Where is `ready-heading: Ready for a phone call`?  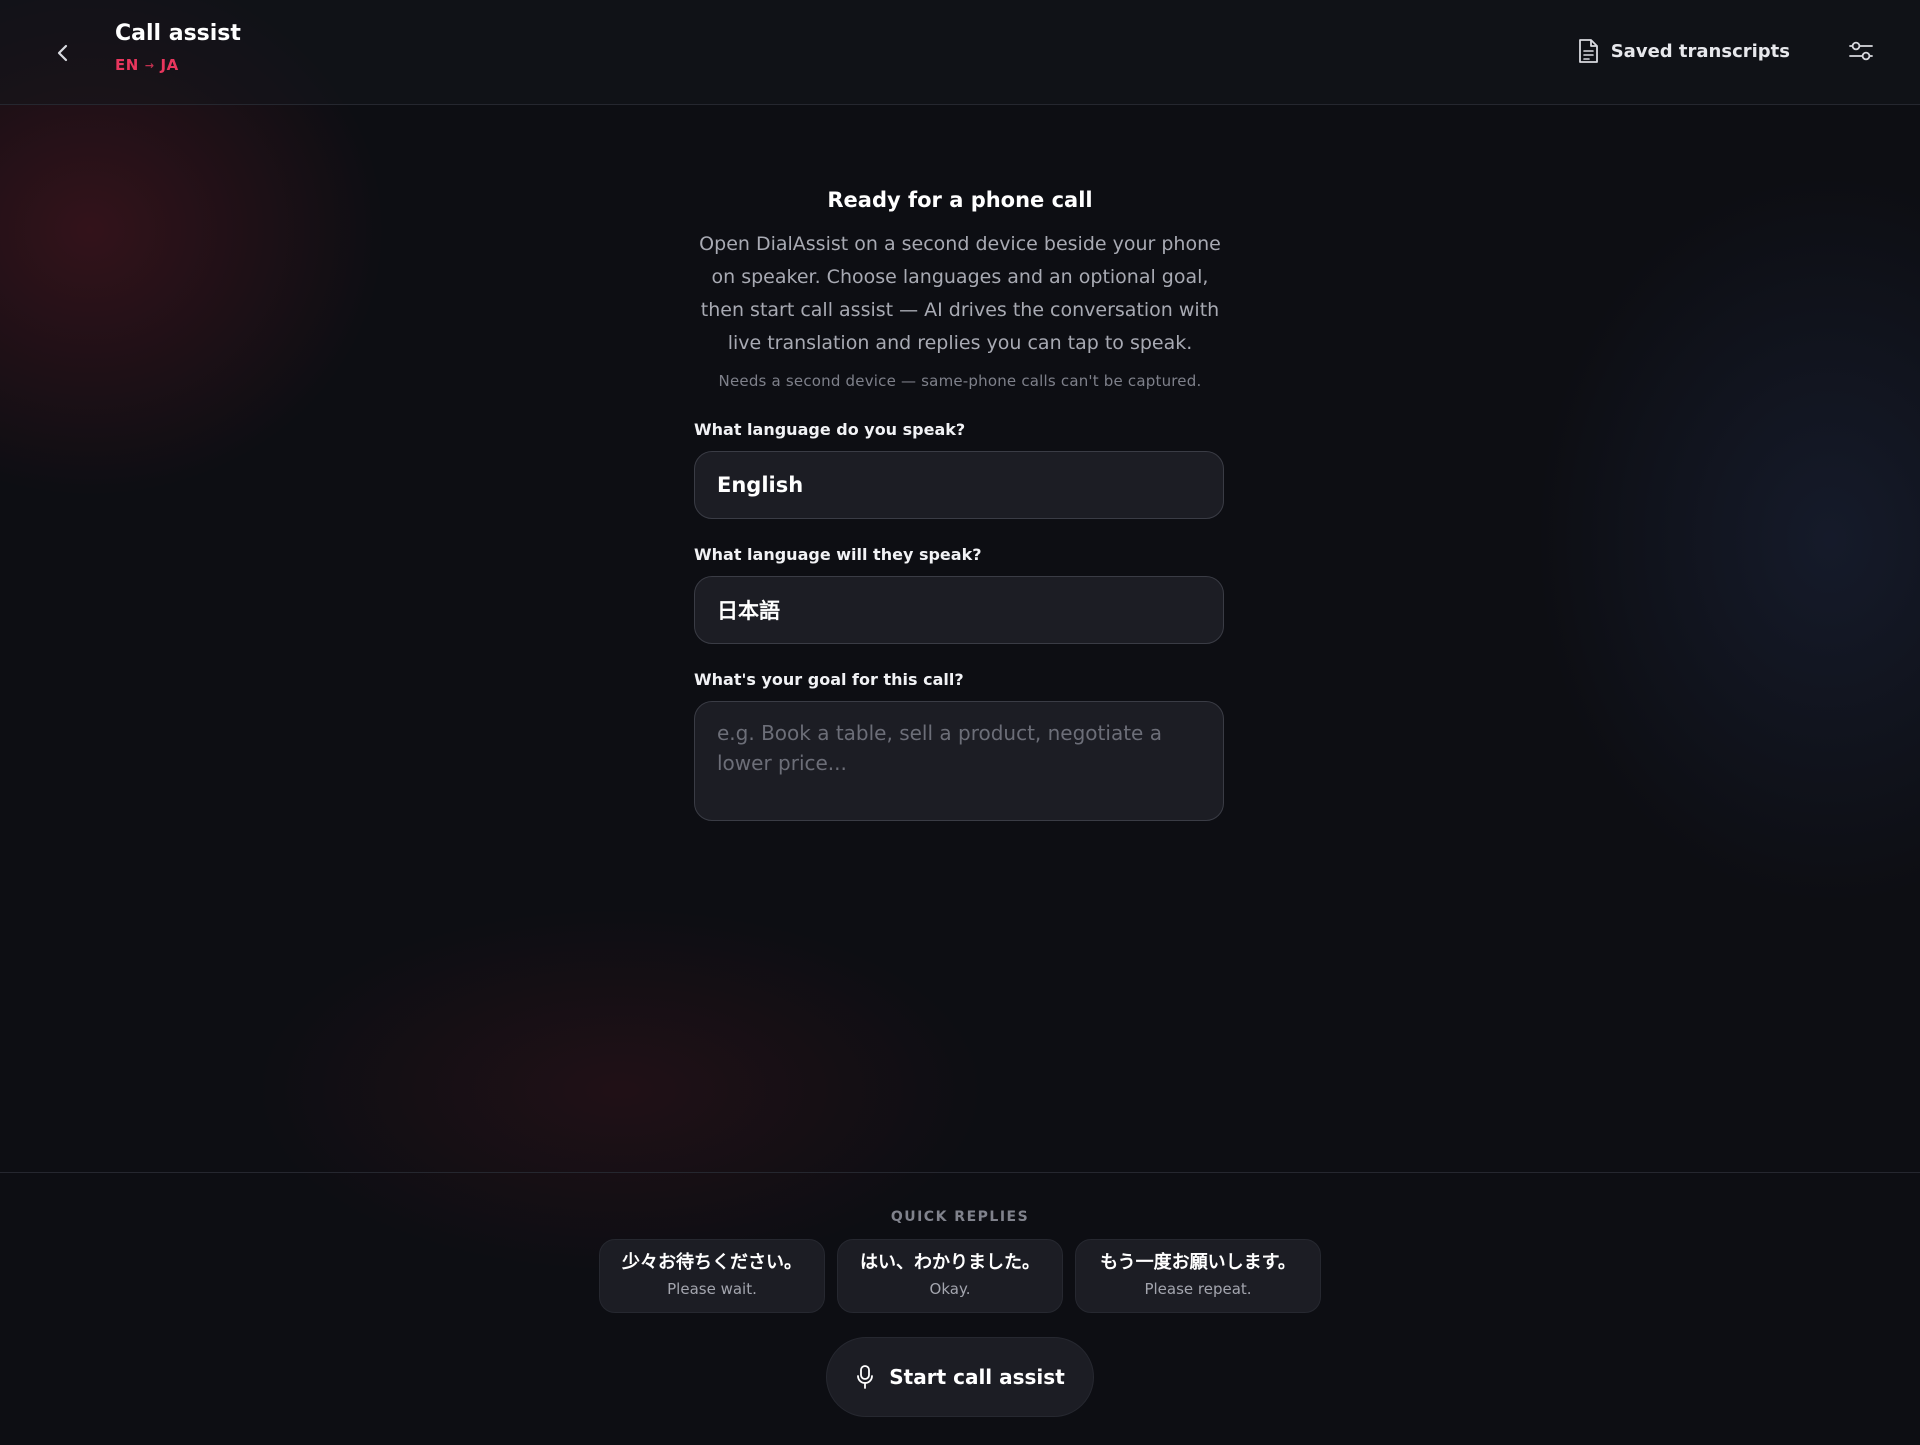 ready-heading: Ready for a phone call is located at coordinates (960, 200).